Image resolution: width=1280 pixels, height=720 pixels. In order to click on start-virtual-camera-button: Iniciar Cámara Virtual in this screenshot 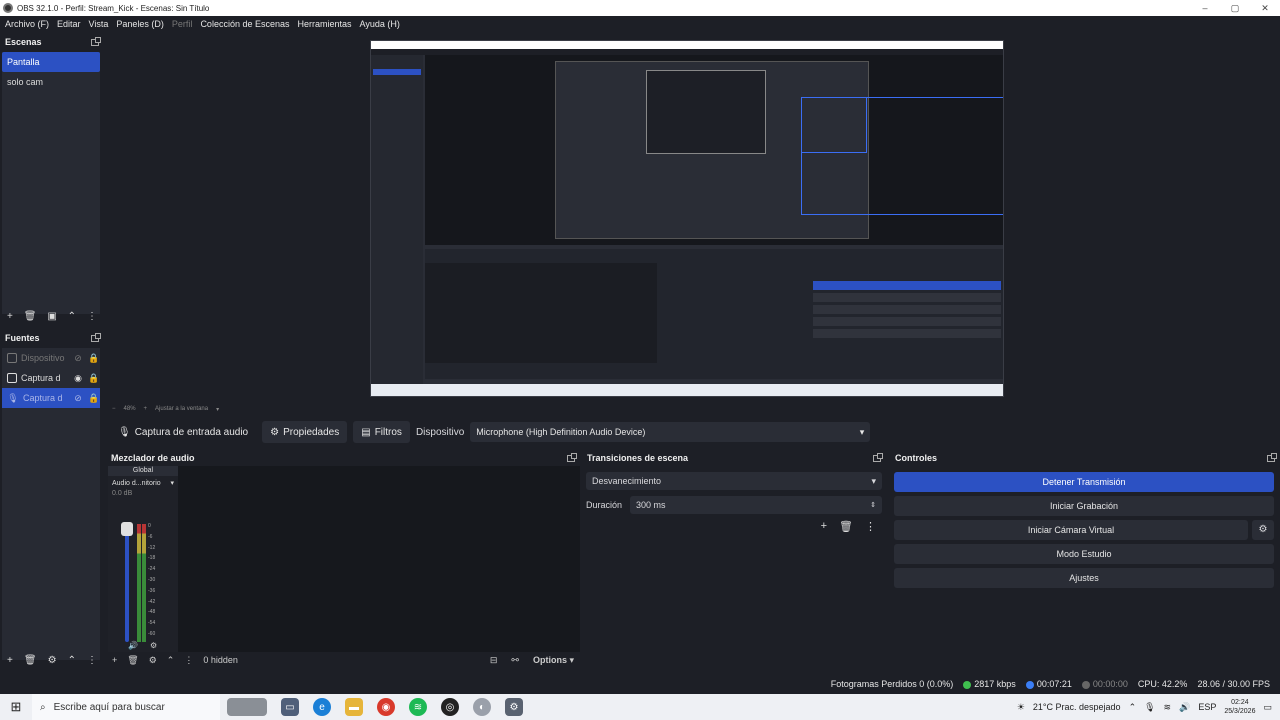, I will do `click(1071, 530)`.